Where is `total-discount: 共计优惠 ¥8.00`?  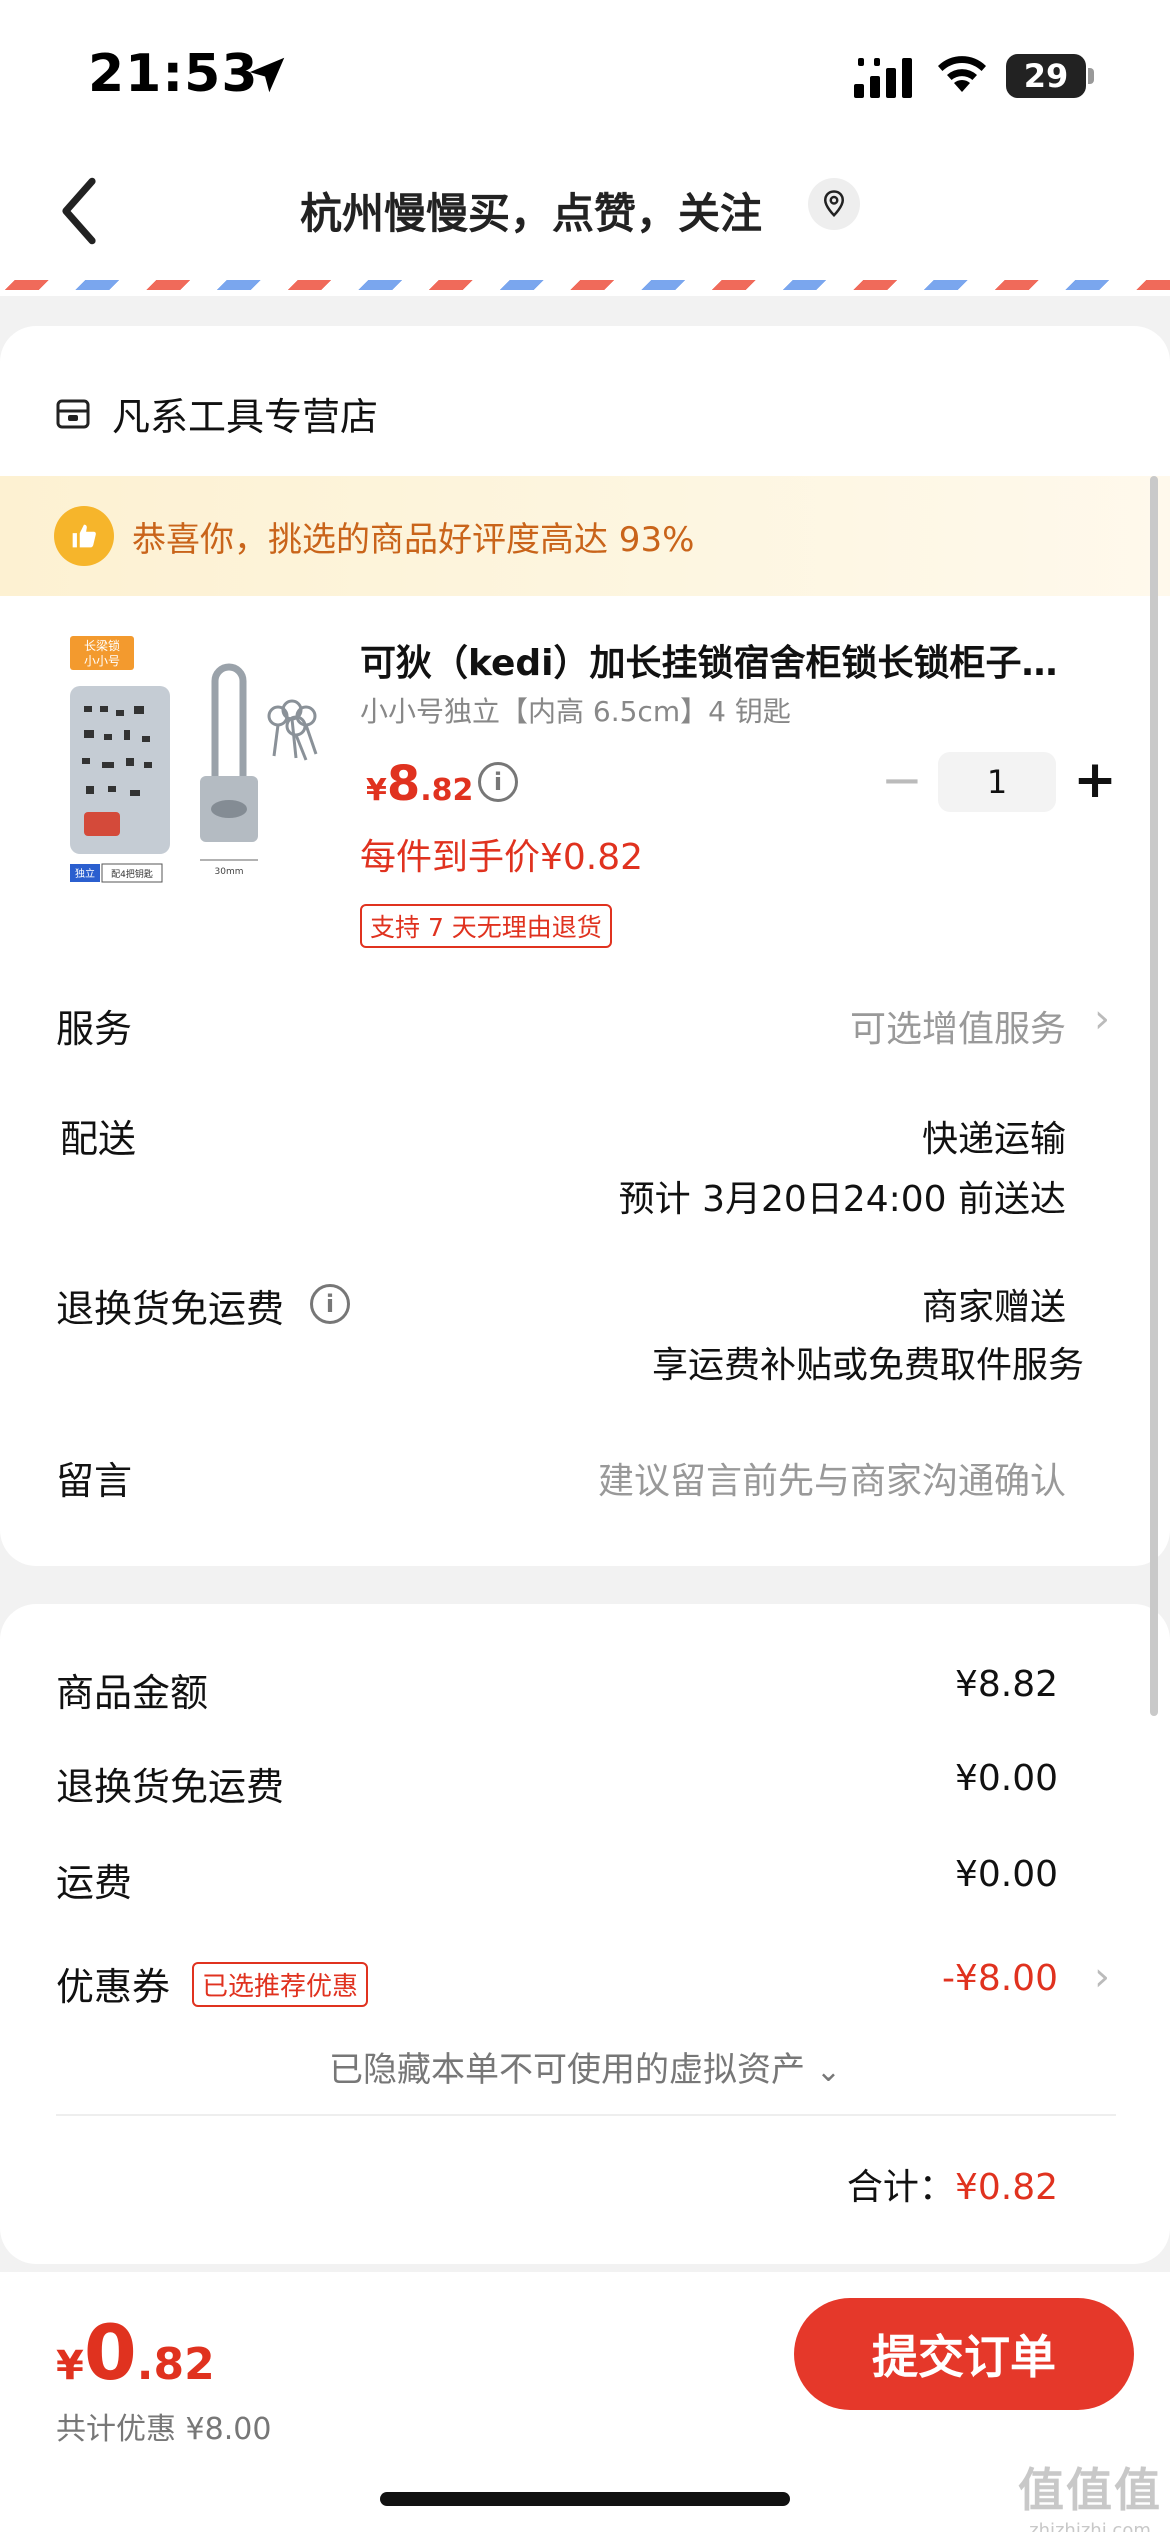
total-discount: 共计优惠 ¥8.00 is located at coordinates (164, 2429).